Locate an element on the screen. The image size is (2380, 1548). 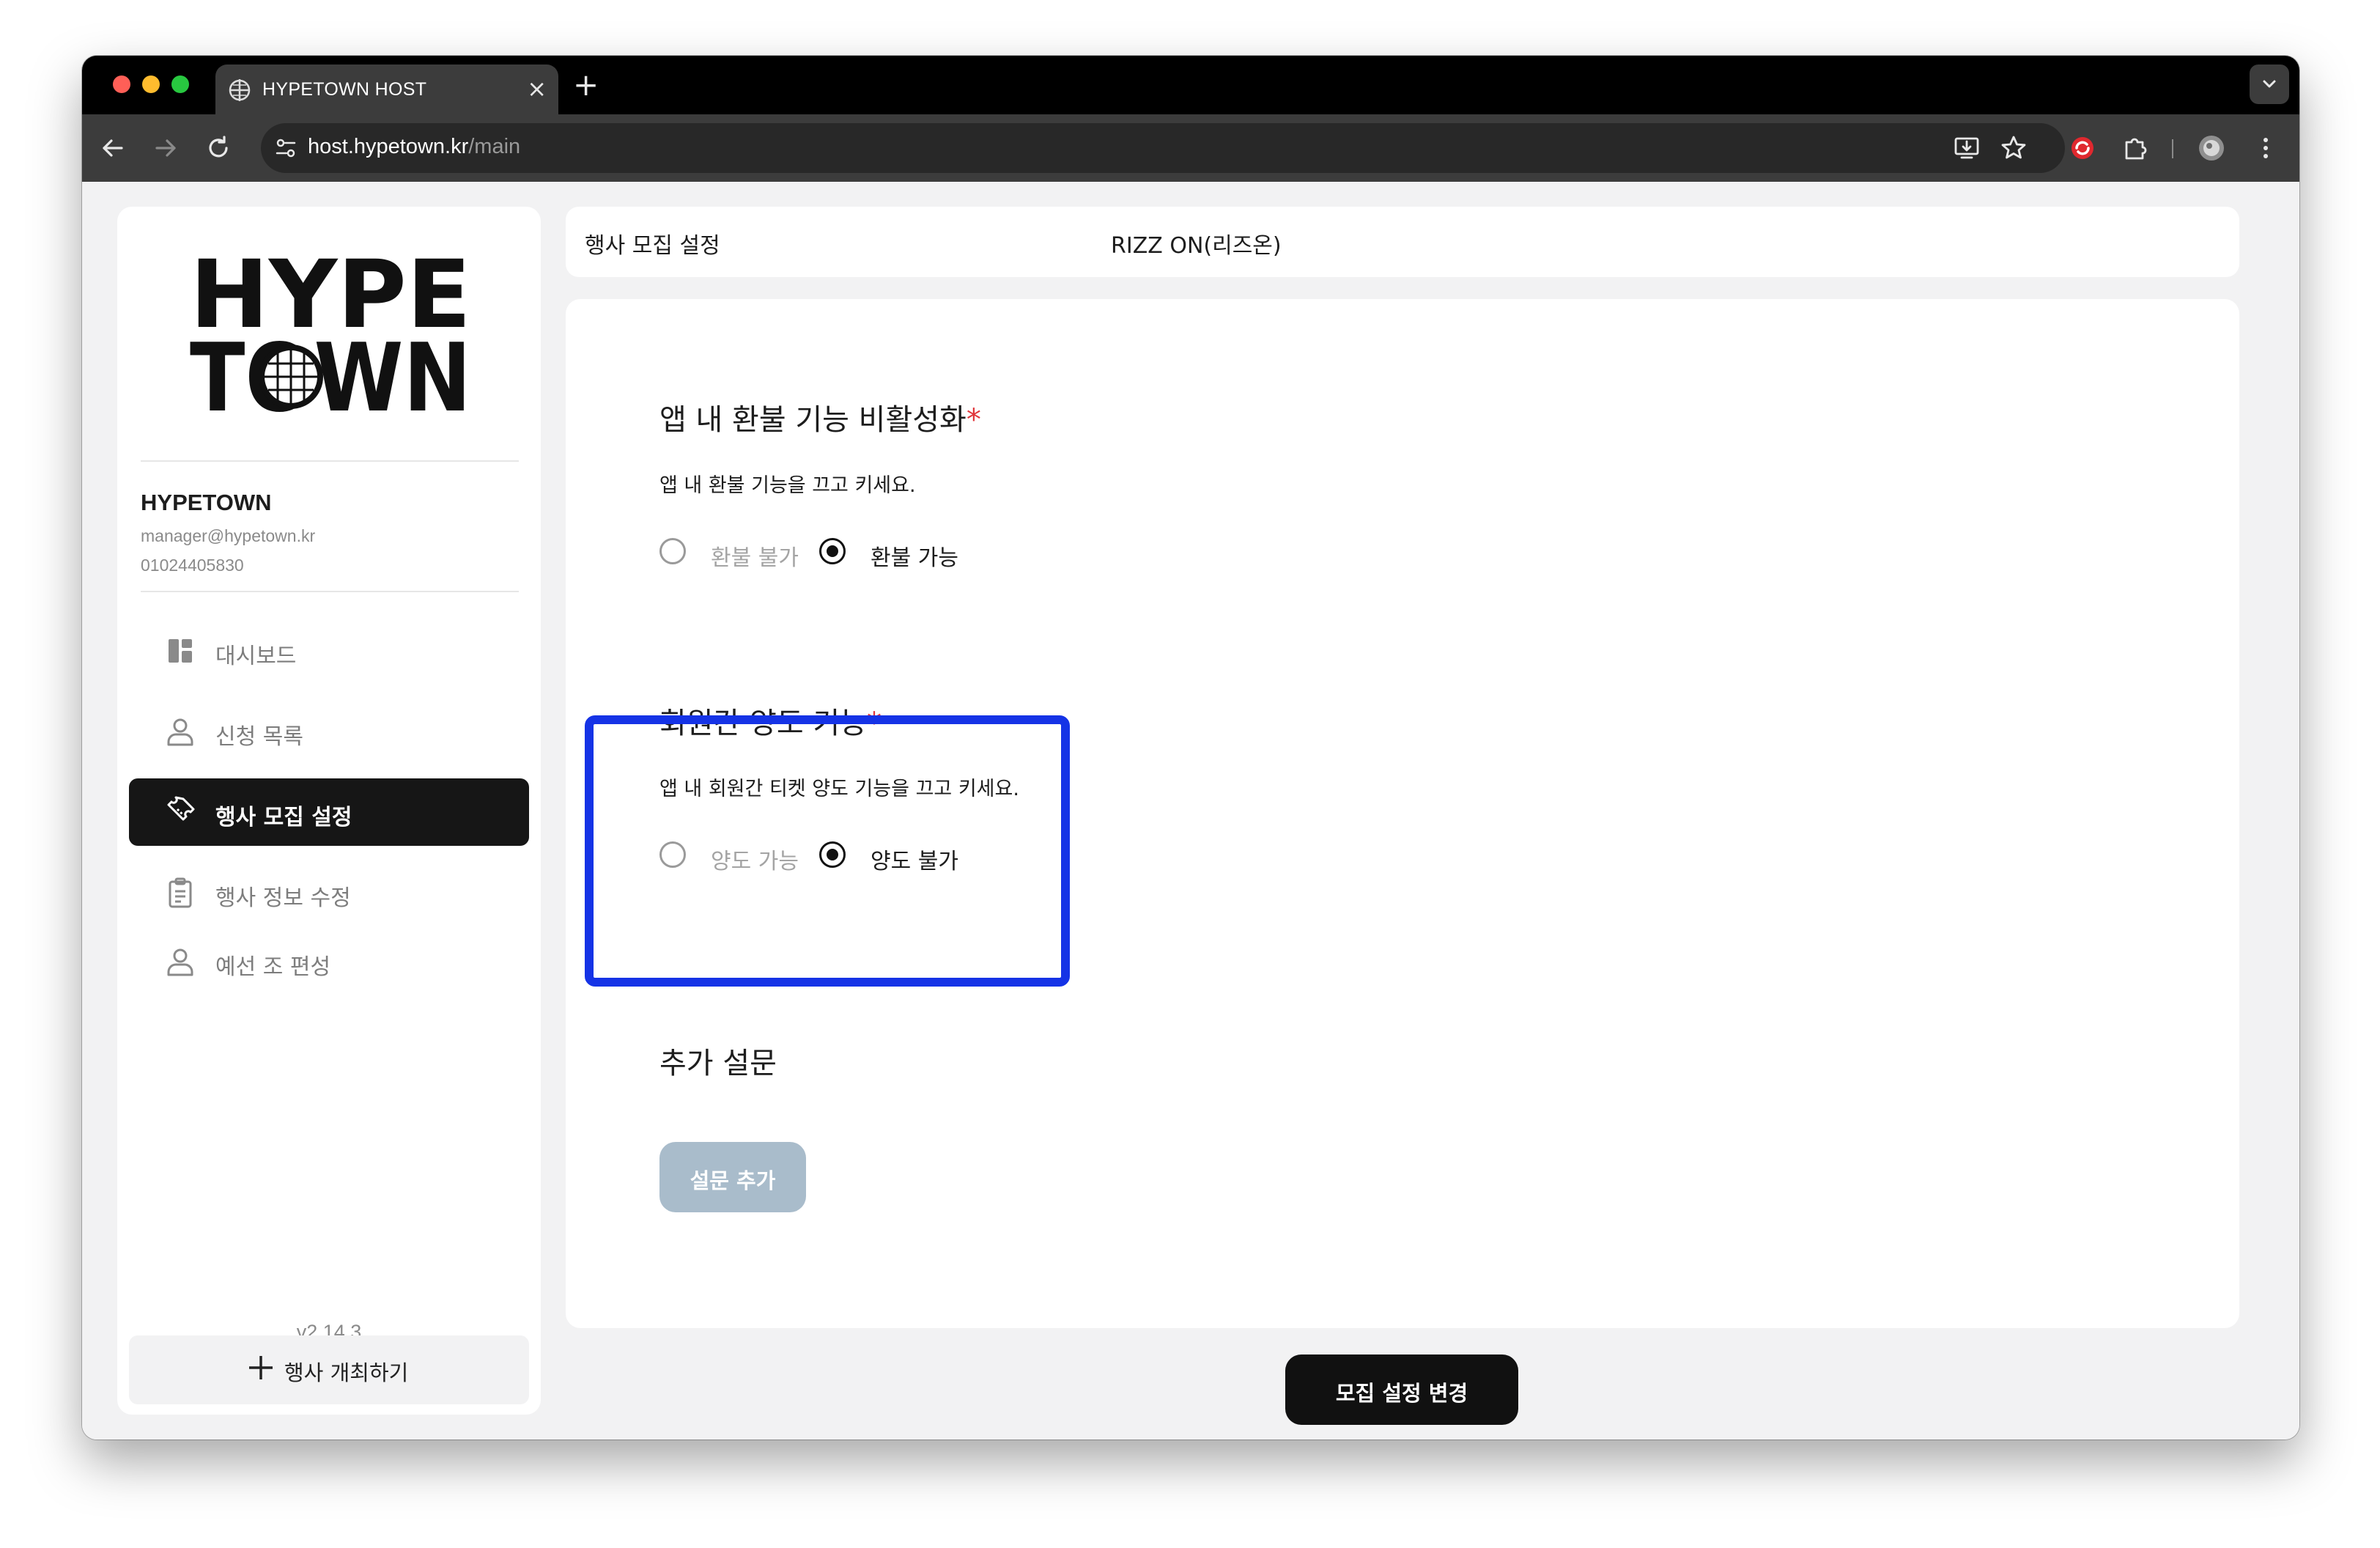
radio-label: 환불 가능 is located at coordinates (914, 558).